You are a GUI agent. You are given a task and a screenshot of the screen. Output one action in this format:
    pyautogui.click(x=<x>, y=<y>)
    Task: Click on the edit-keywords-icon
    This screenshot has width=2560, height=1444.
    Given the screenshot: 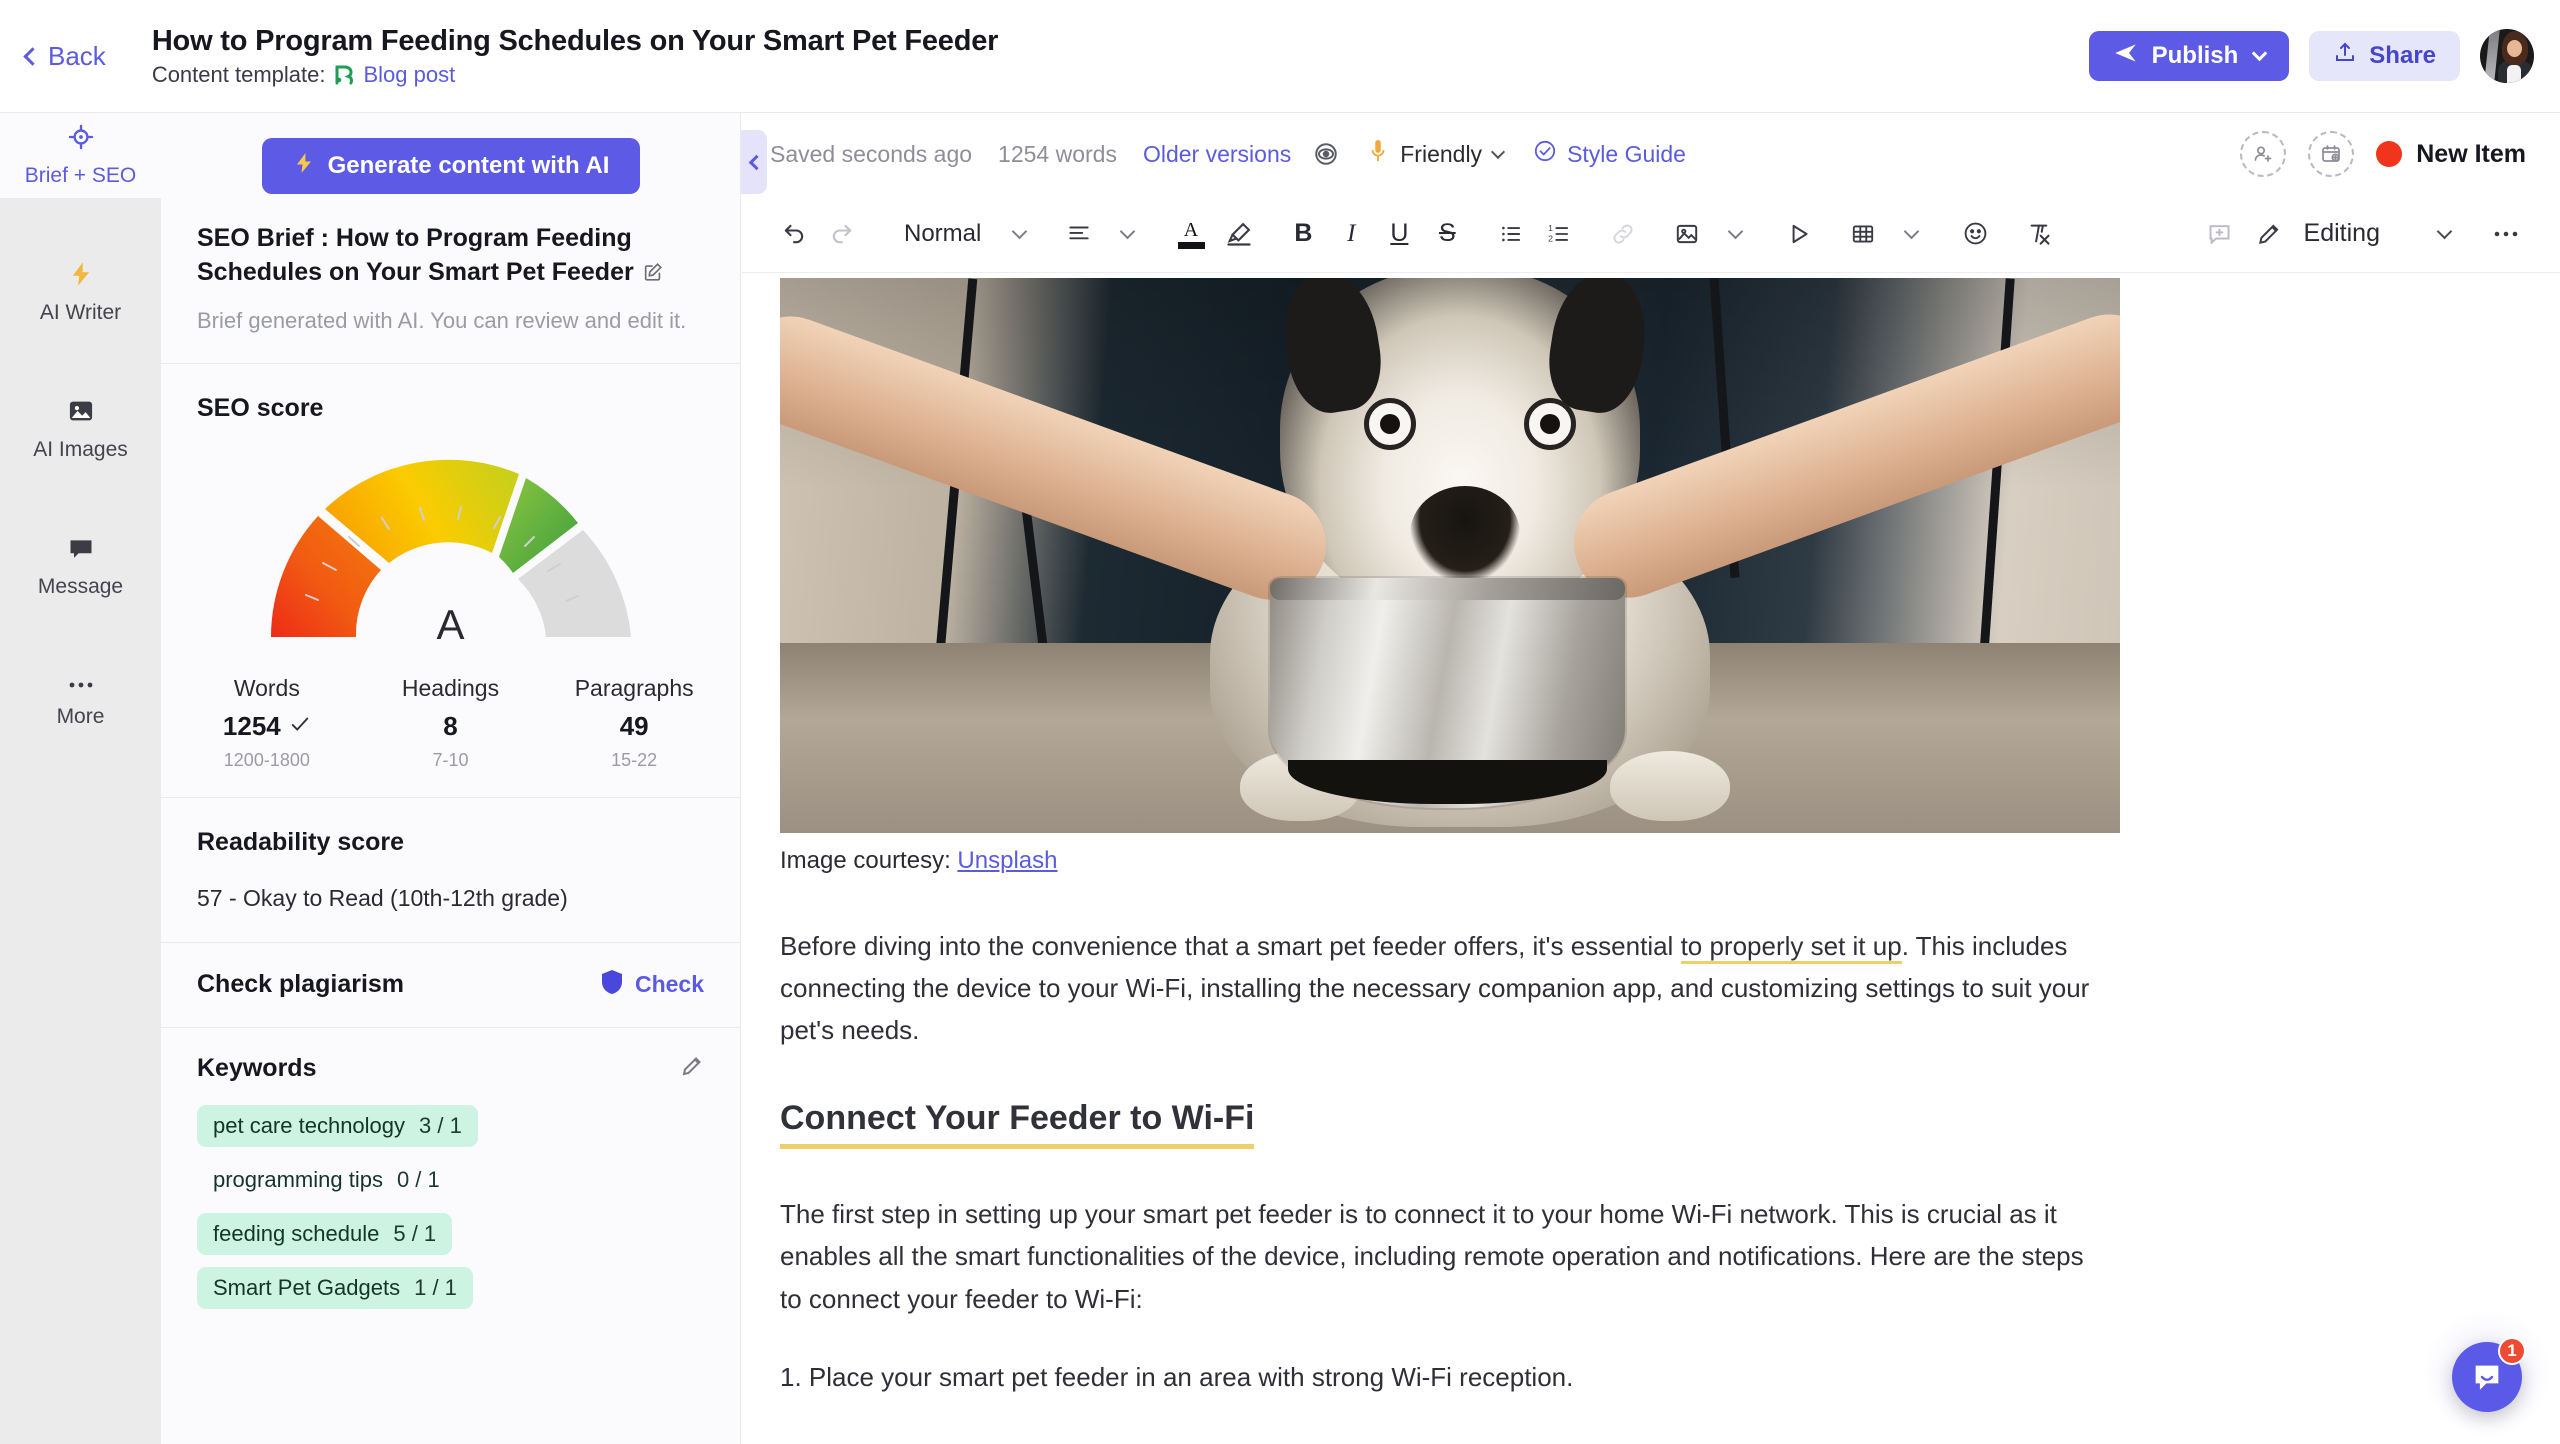 What is the action you would take?
    pyautogui.click(x=692, y=1068)
    